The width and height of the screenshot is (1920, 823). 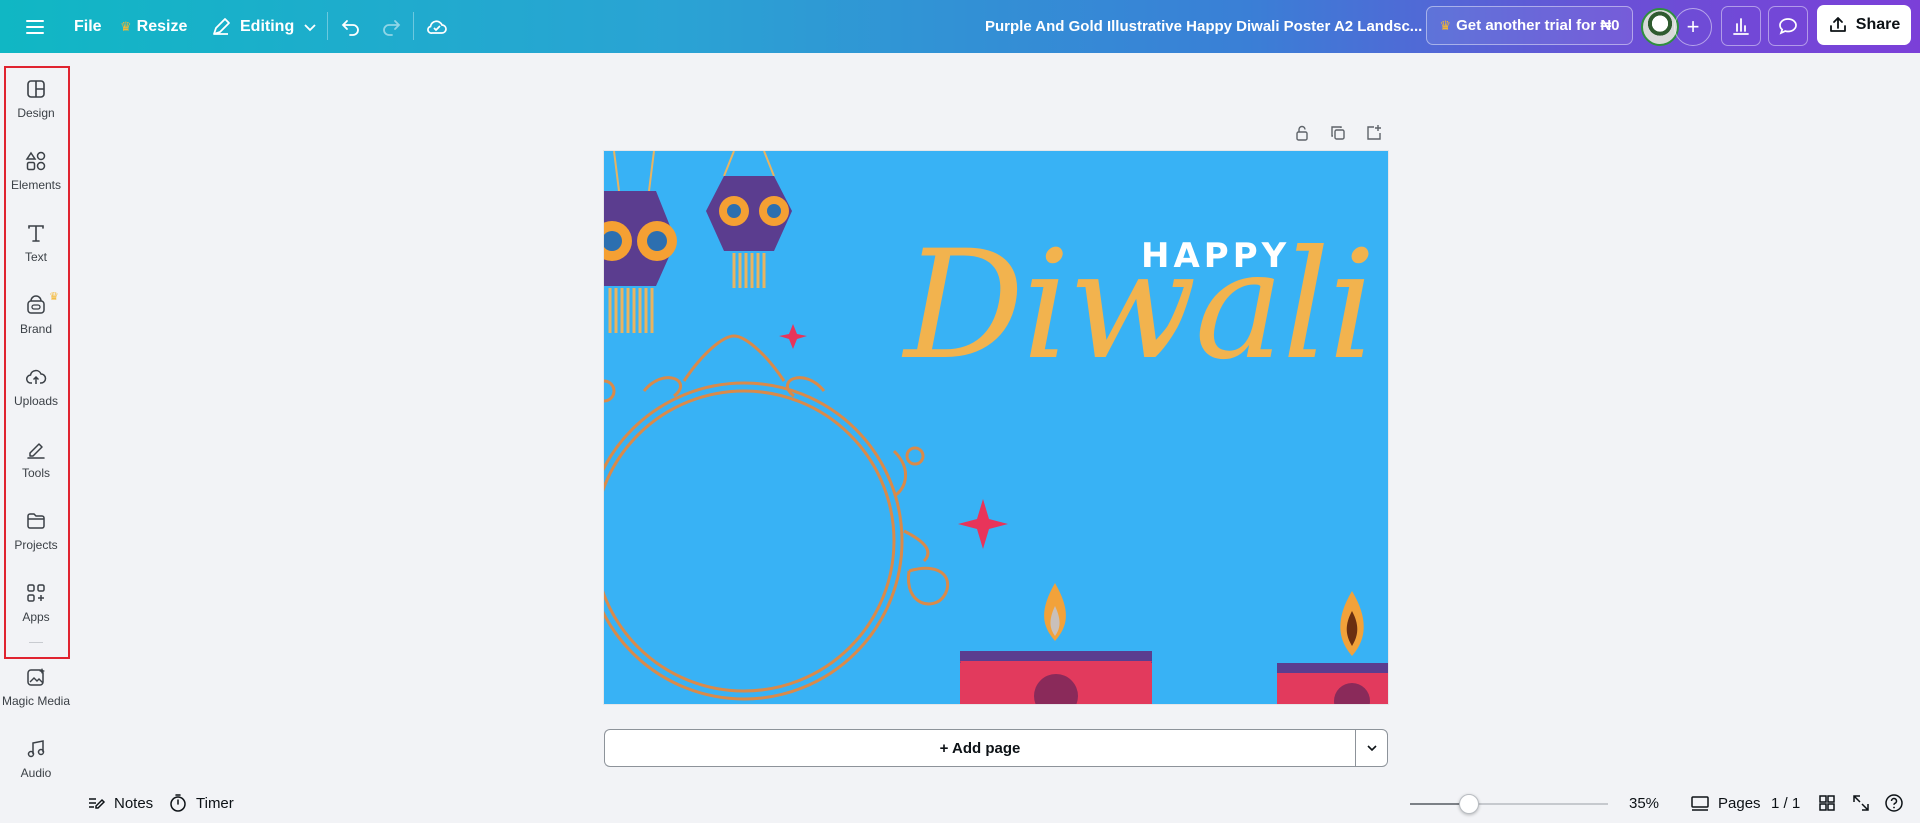 What do you see at coordinates (1538, 25) in the screenshot?
I see `trial-label: Get another trial for ₦0` at bounding box center [1538, 25].